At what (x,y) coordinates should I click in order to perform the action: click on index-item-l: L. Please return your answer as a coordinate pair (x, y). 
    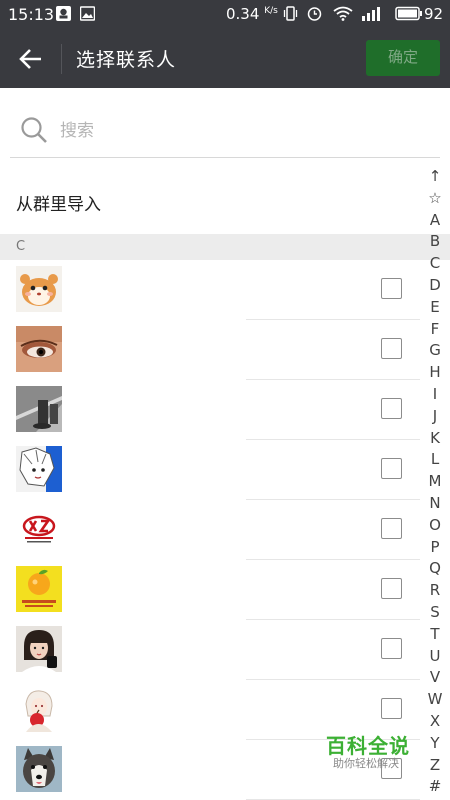
    Looking at the image, I should click on (435, 460).